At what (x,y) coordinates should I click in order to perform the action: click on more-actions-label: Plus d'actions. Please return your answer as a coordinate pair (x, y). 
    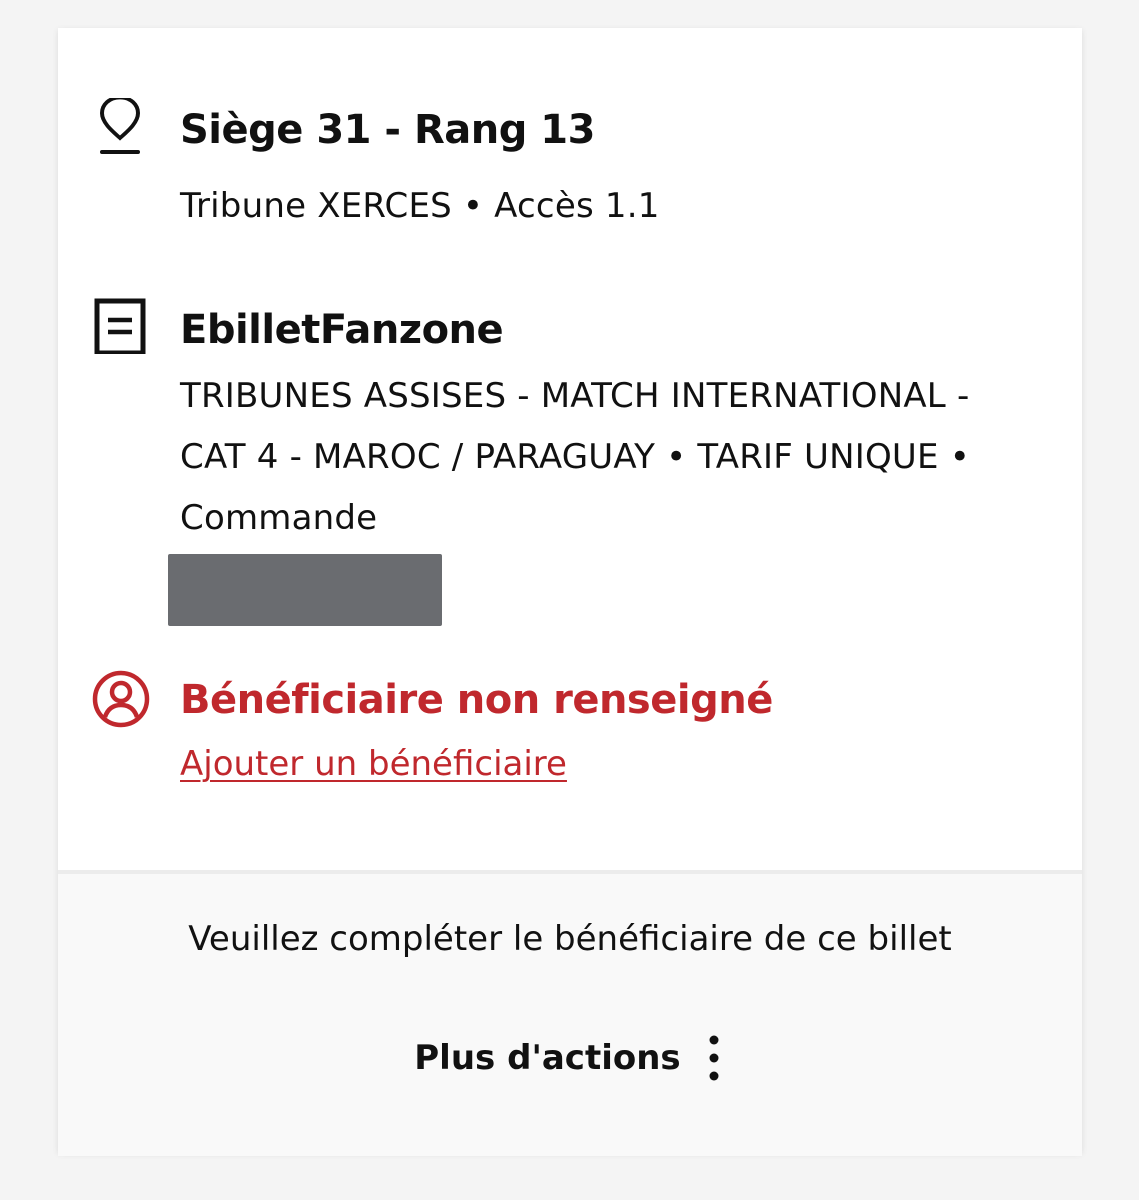
    Looking at the image, I should click on (547, 1058).